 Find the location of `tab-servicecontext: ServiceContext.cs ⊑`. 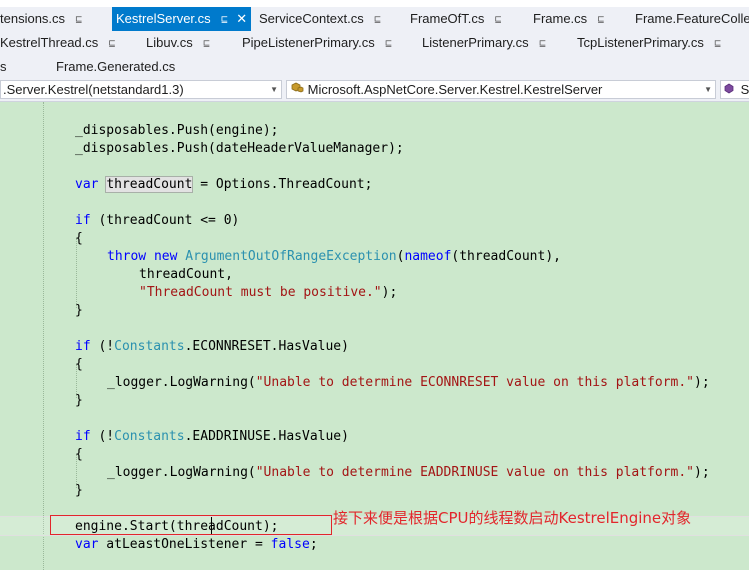

tab-servicecontext: ServiceContext.cs ⊑ is located at coordinates (320, 19).